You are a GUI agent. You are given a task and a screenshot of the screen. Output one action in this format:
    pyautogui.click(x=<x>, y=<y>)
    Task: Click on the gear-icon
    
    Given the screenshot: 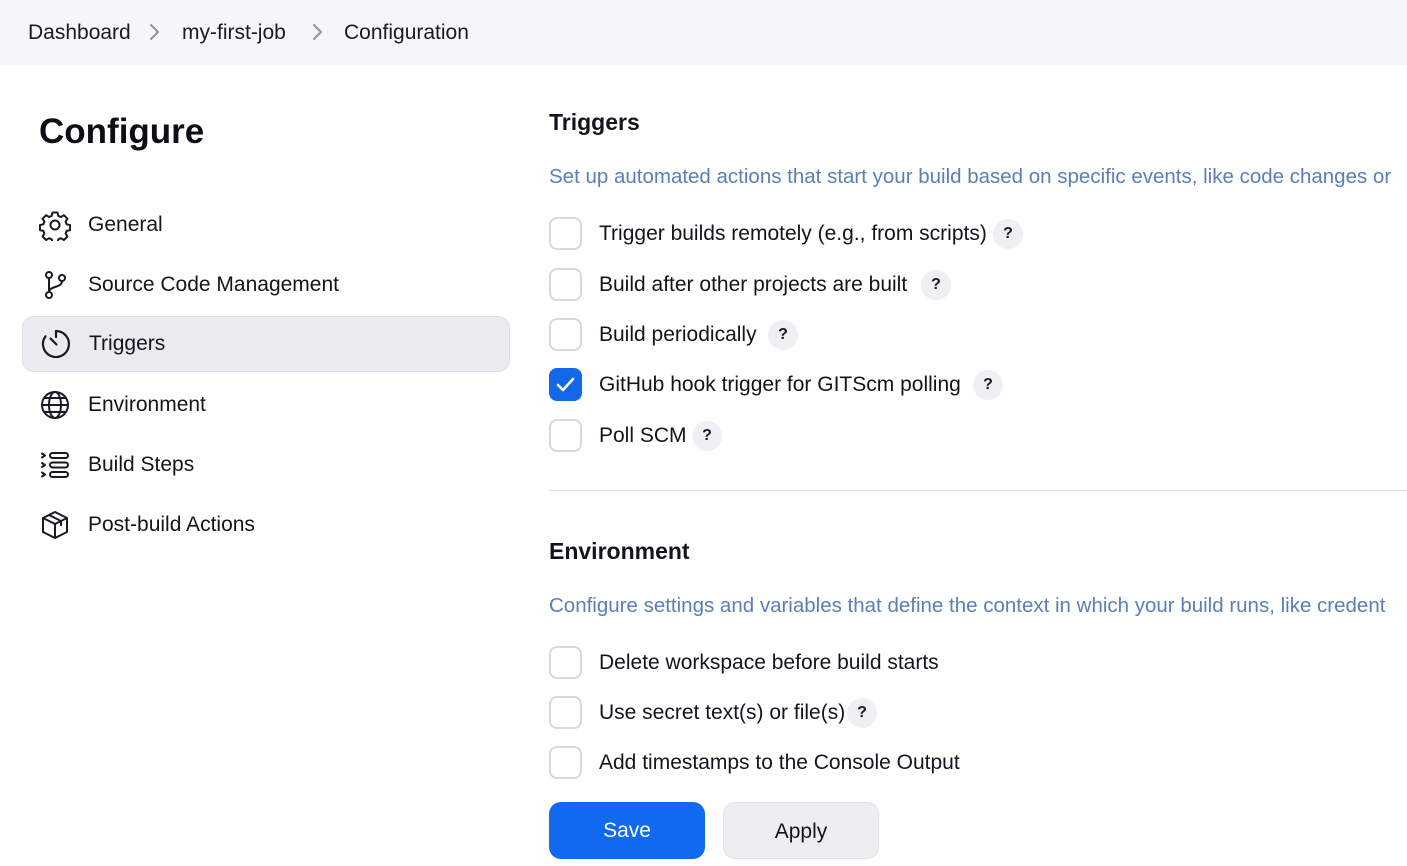 What is the action you would take?
    pyautogui.click(x=55, y=226)
    